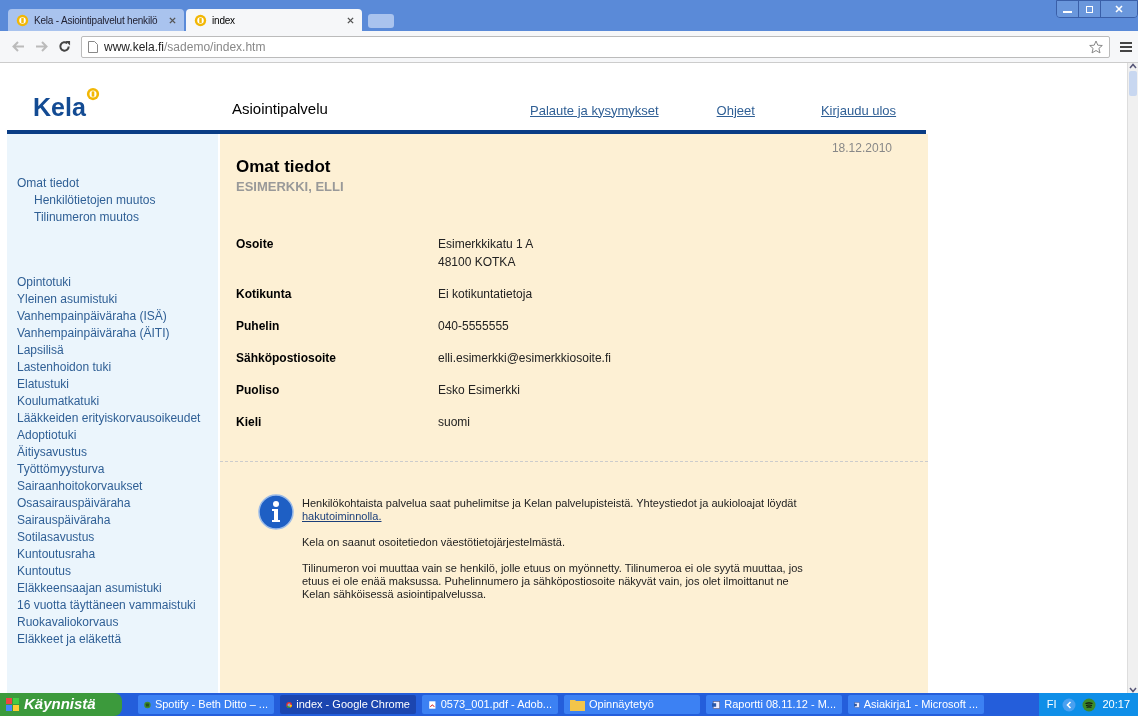 Image resolution: width=1138 pixels, height=716 pixels. I want to click on sidebar-link: Työttömyysturva, so click(114, 469).